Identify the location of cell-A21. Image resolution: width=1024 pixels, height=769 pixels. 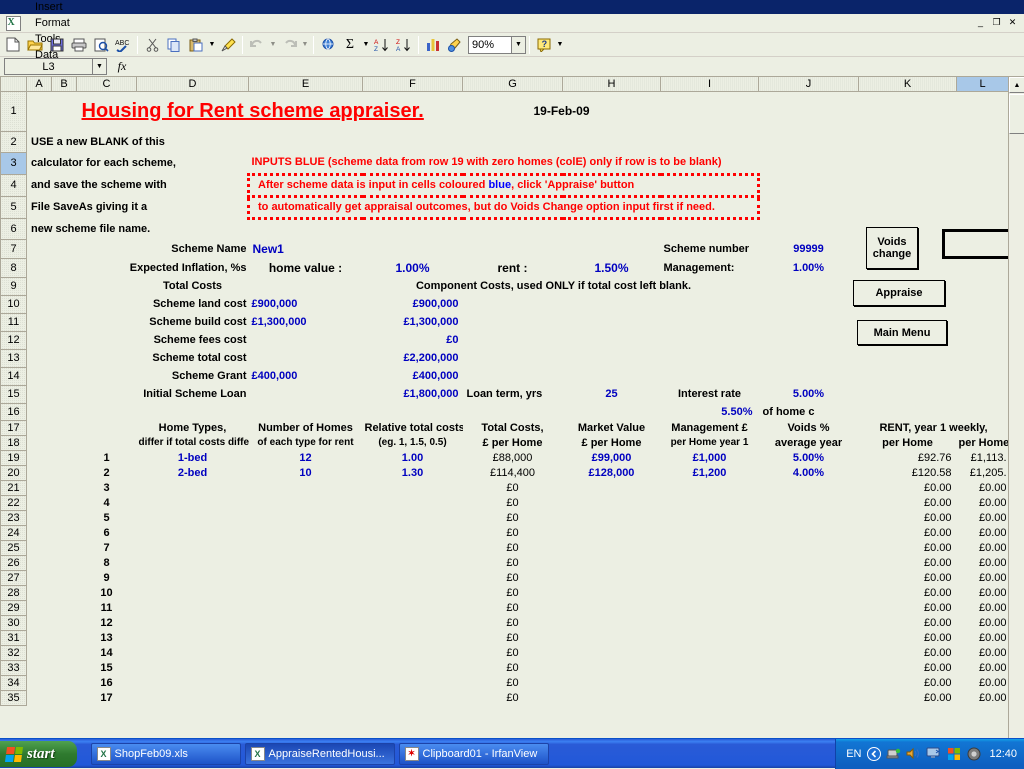
(52, 487).